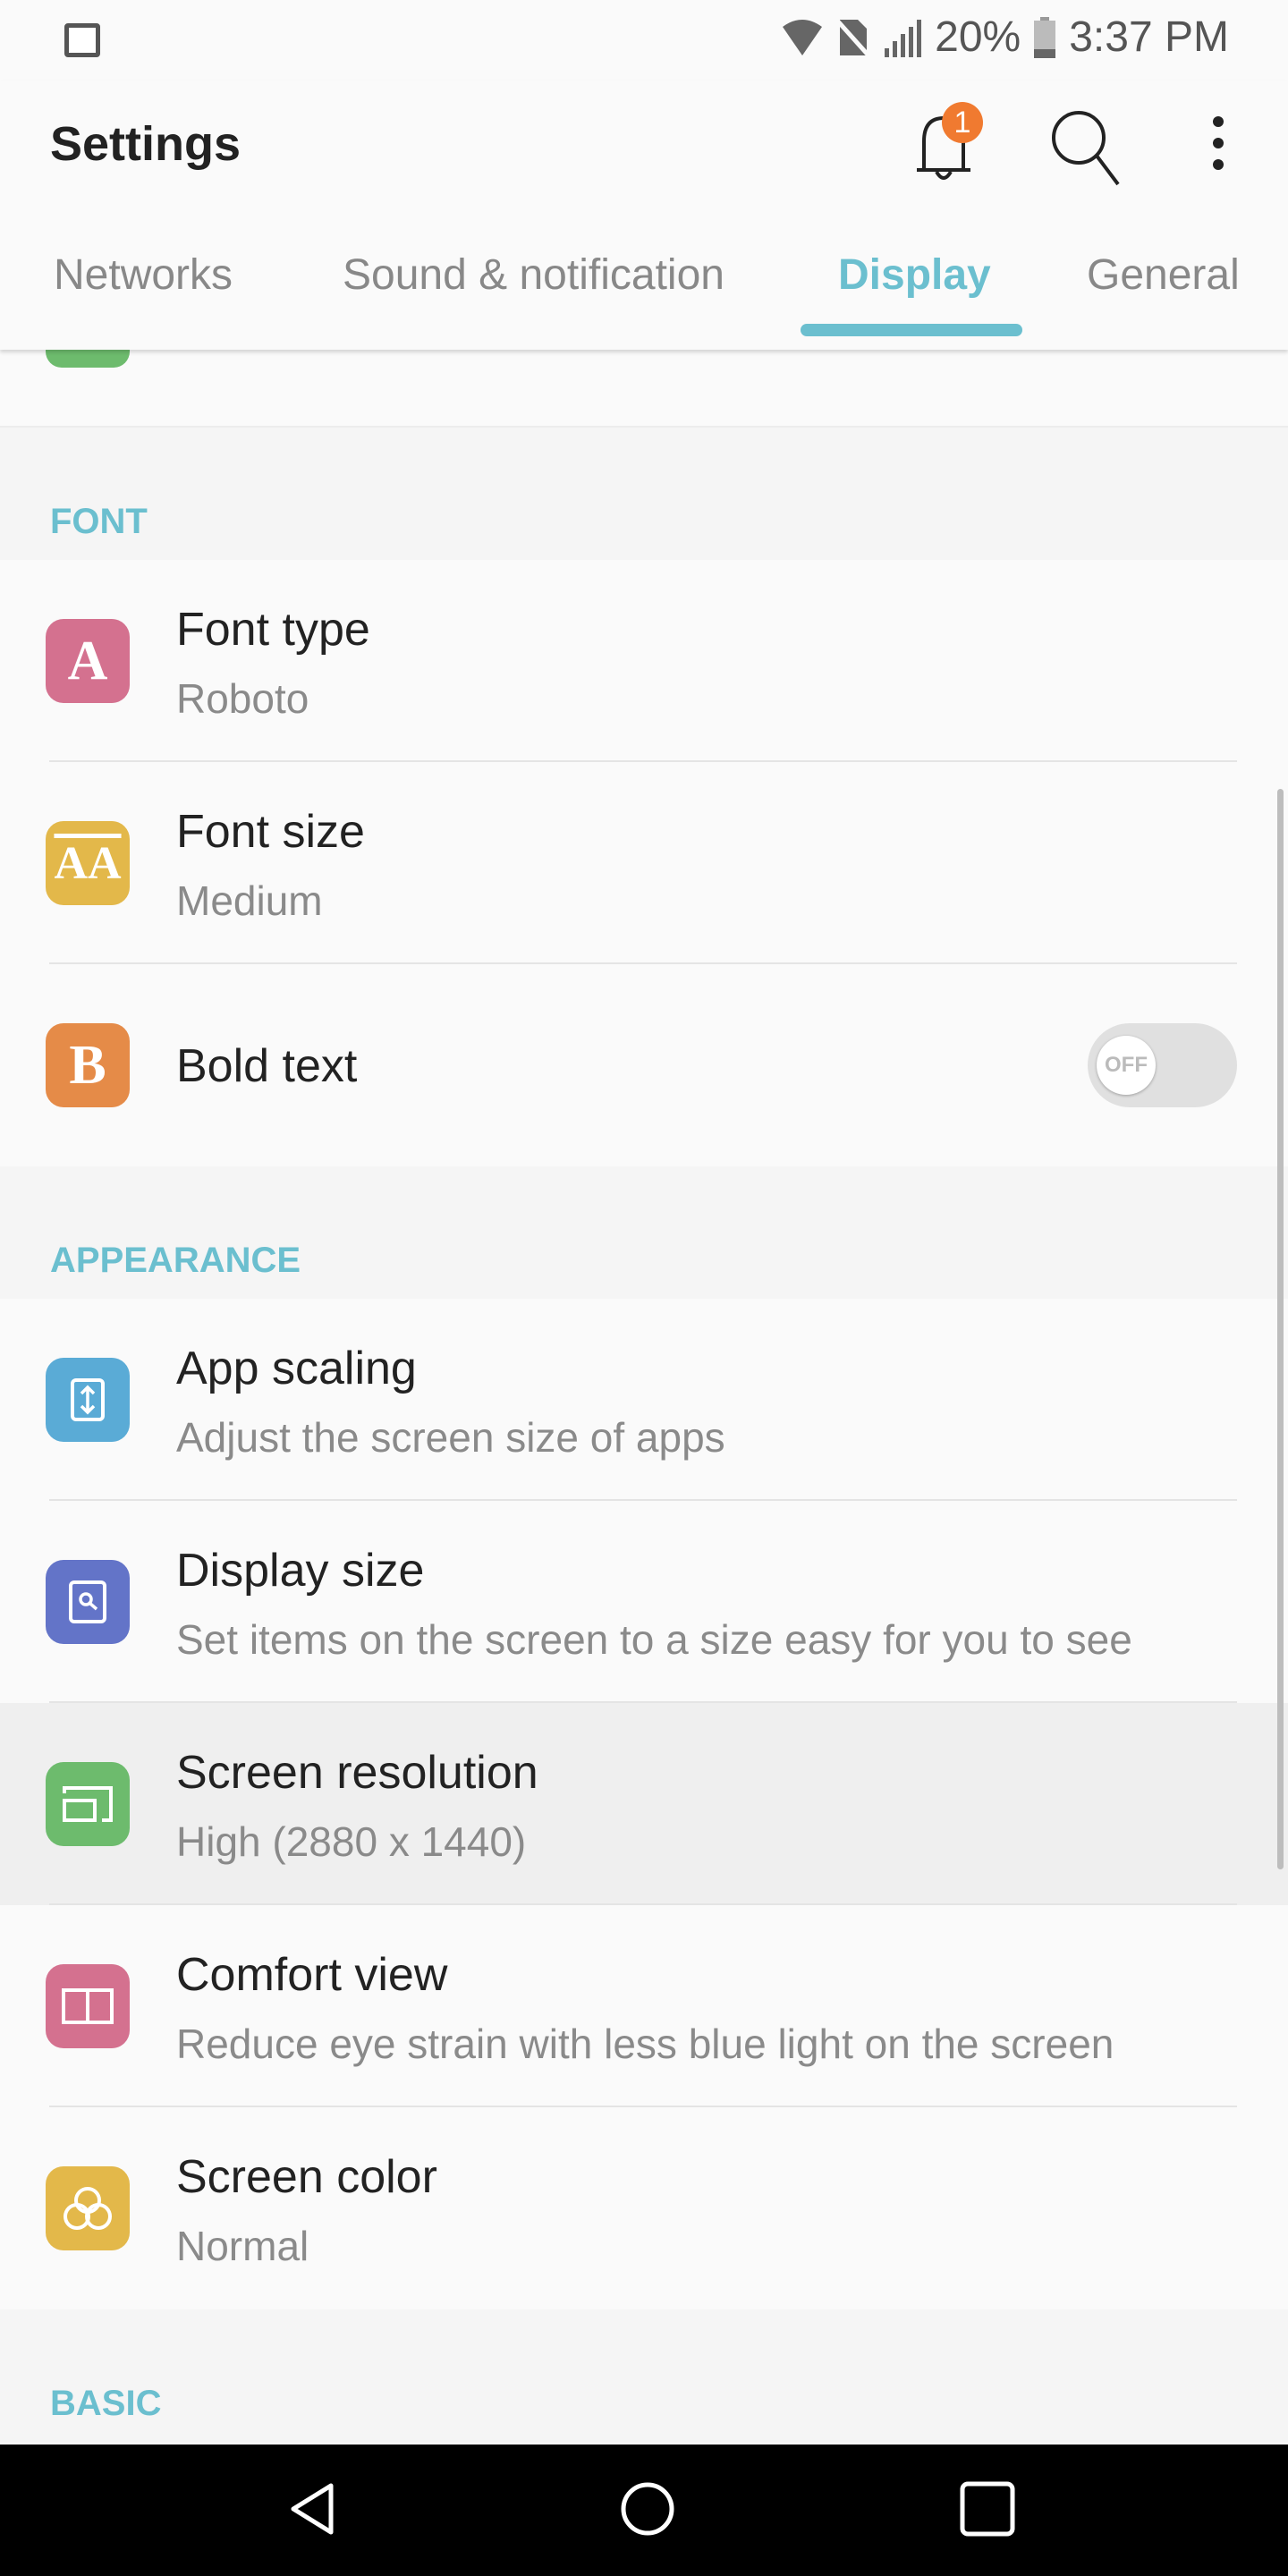 Image resolution: width=1288 pixels, height=2576 pixels. Describe the element at coordinates (82, 40) in the screenshot. I see `gallery-icon` at that location.